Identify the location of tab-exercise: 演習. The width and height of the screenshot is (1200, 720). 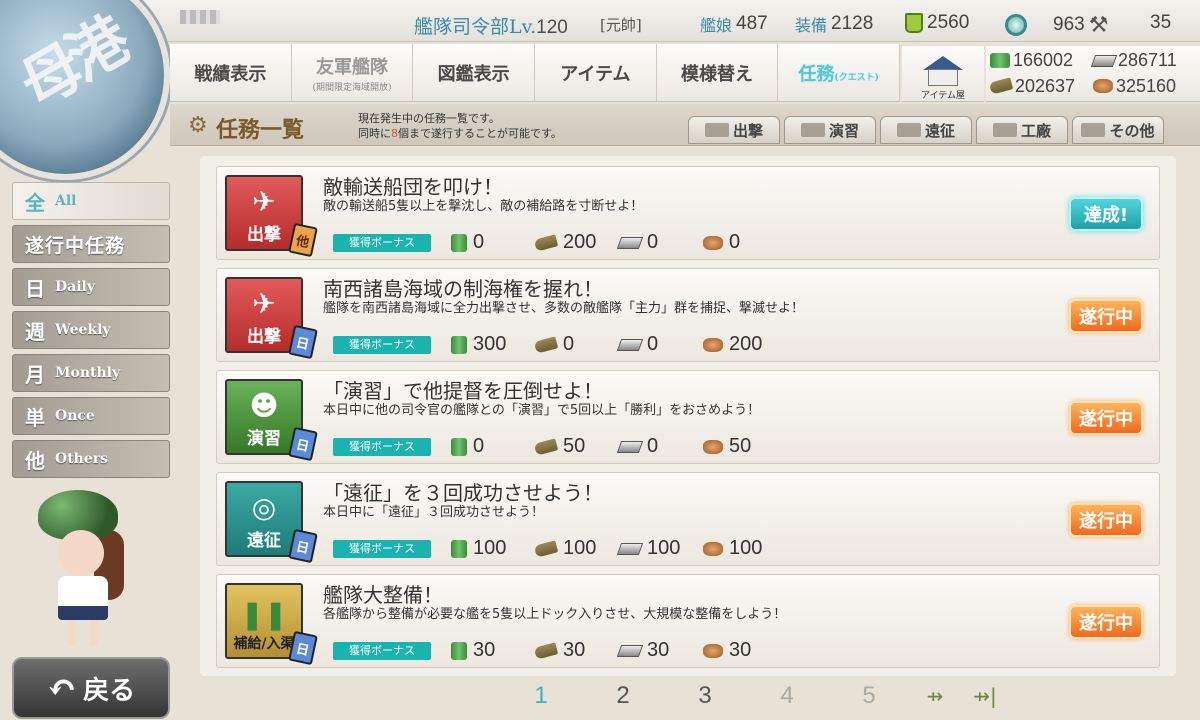
(830, 130).